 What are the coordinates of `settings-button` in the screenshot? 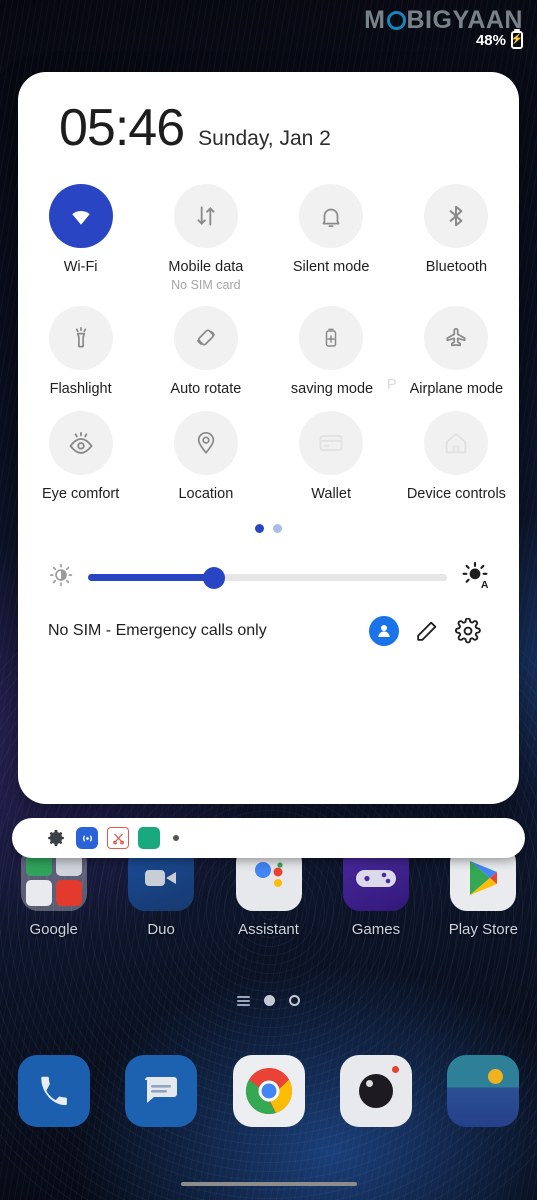 It's located at (468, 631).